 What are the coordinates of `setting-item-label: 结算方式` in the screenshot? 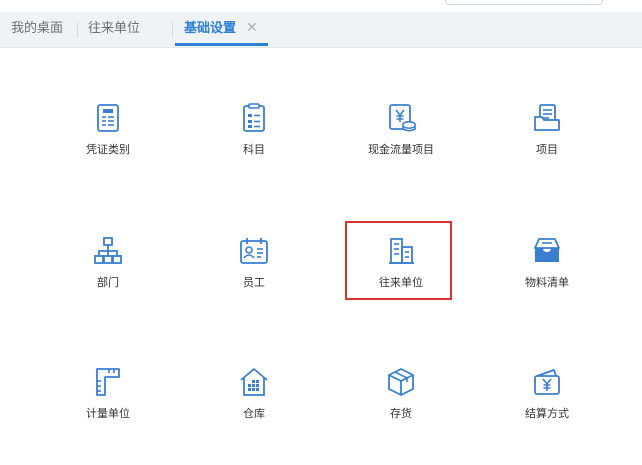 It's located at (547, 413).